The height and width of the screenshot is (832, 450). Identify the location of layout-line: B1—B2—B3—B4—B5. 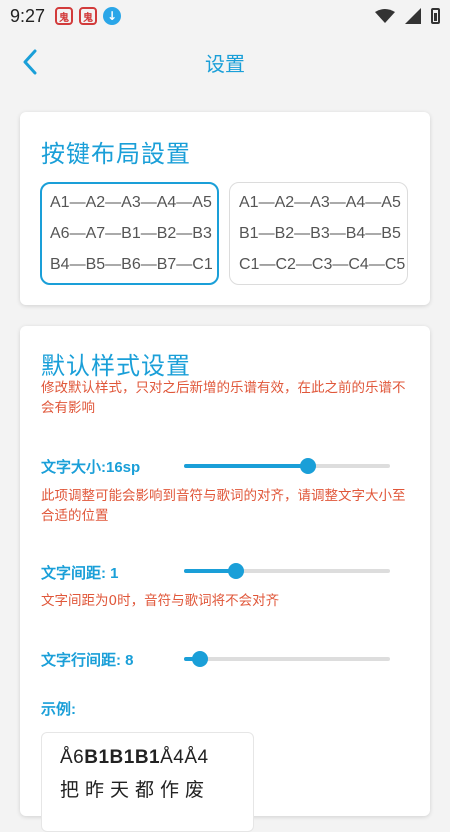
(320, 233).